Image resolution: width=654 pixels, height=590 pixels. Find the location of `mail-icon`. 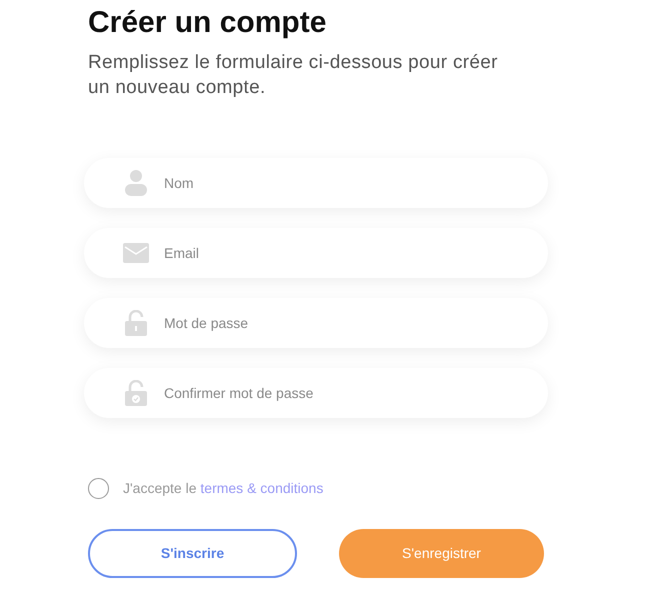

mail-icon is located at coordinates (136, 253).